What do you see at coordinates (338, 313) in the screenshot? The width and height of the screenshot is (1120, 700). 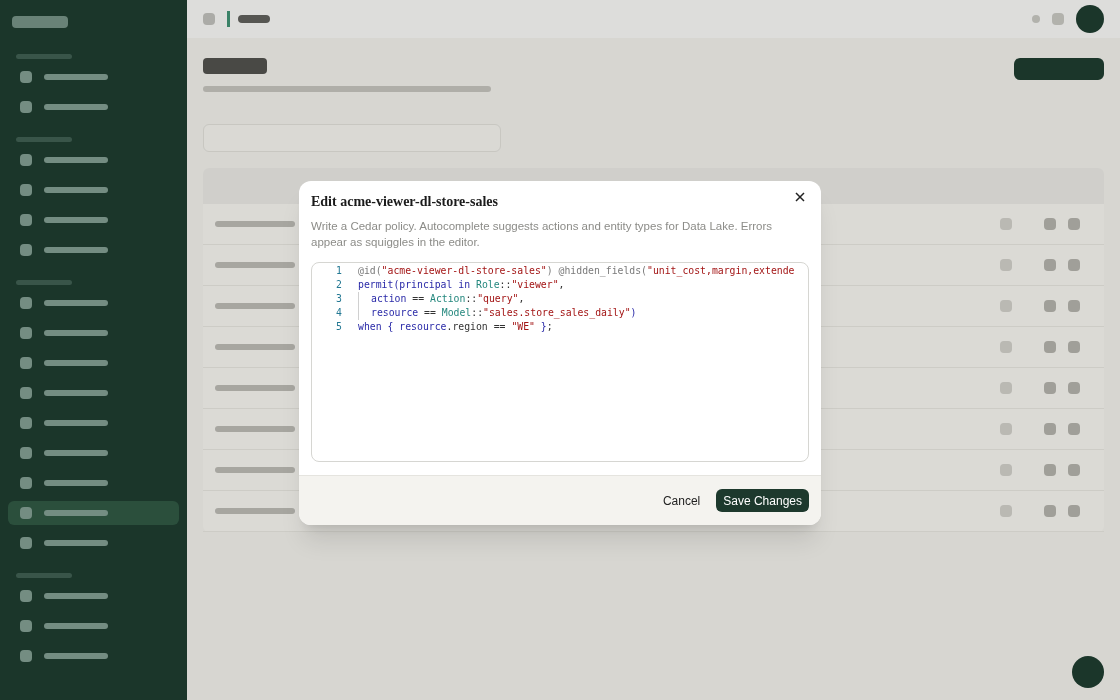 I see `line-number: 4` at bounding box center [338, 313].